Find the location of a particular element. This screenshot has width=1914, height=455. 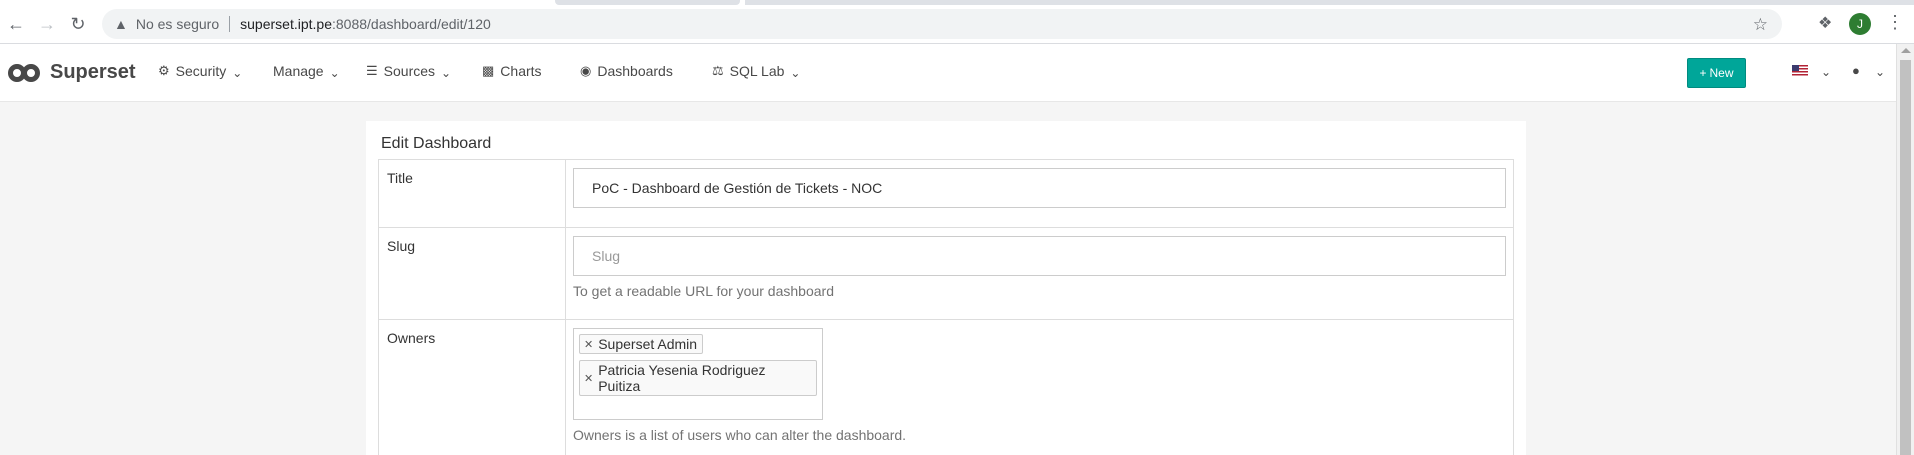

user-icon: ● is located at coordinates (1856, 70).